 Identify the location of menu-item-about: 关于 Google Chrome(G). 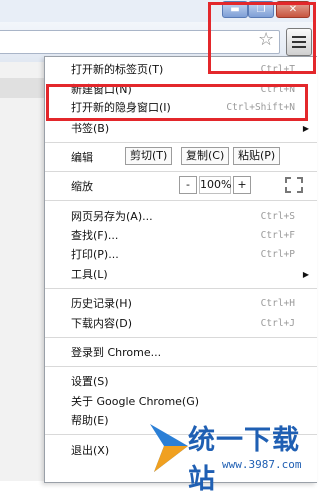
(190, 402).